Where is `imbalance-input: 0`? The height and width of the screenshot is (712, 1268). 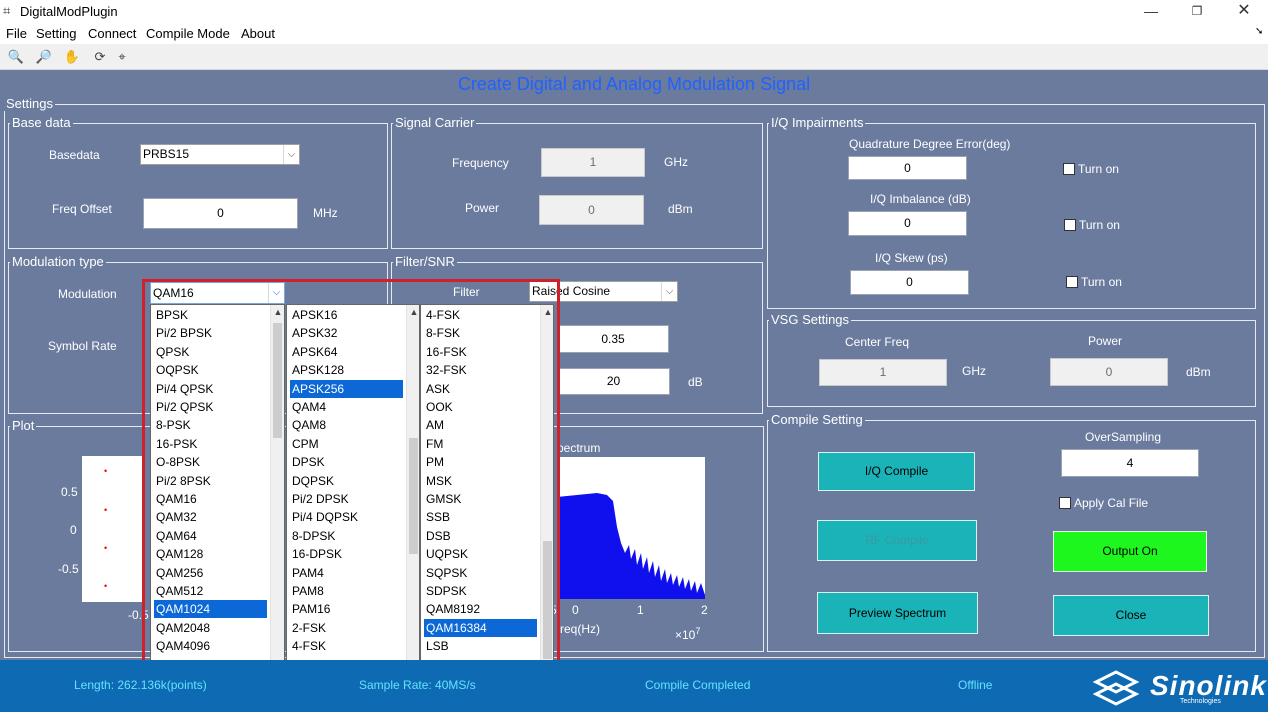 imbalance-input: 0 is located at coordinates (907, 223).